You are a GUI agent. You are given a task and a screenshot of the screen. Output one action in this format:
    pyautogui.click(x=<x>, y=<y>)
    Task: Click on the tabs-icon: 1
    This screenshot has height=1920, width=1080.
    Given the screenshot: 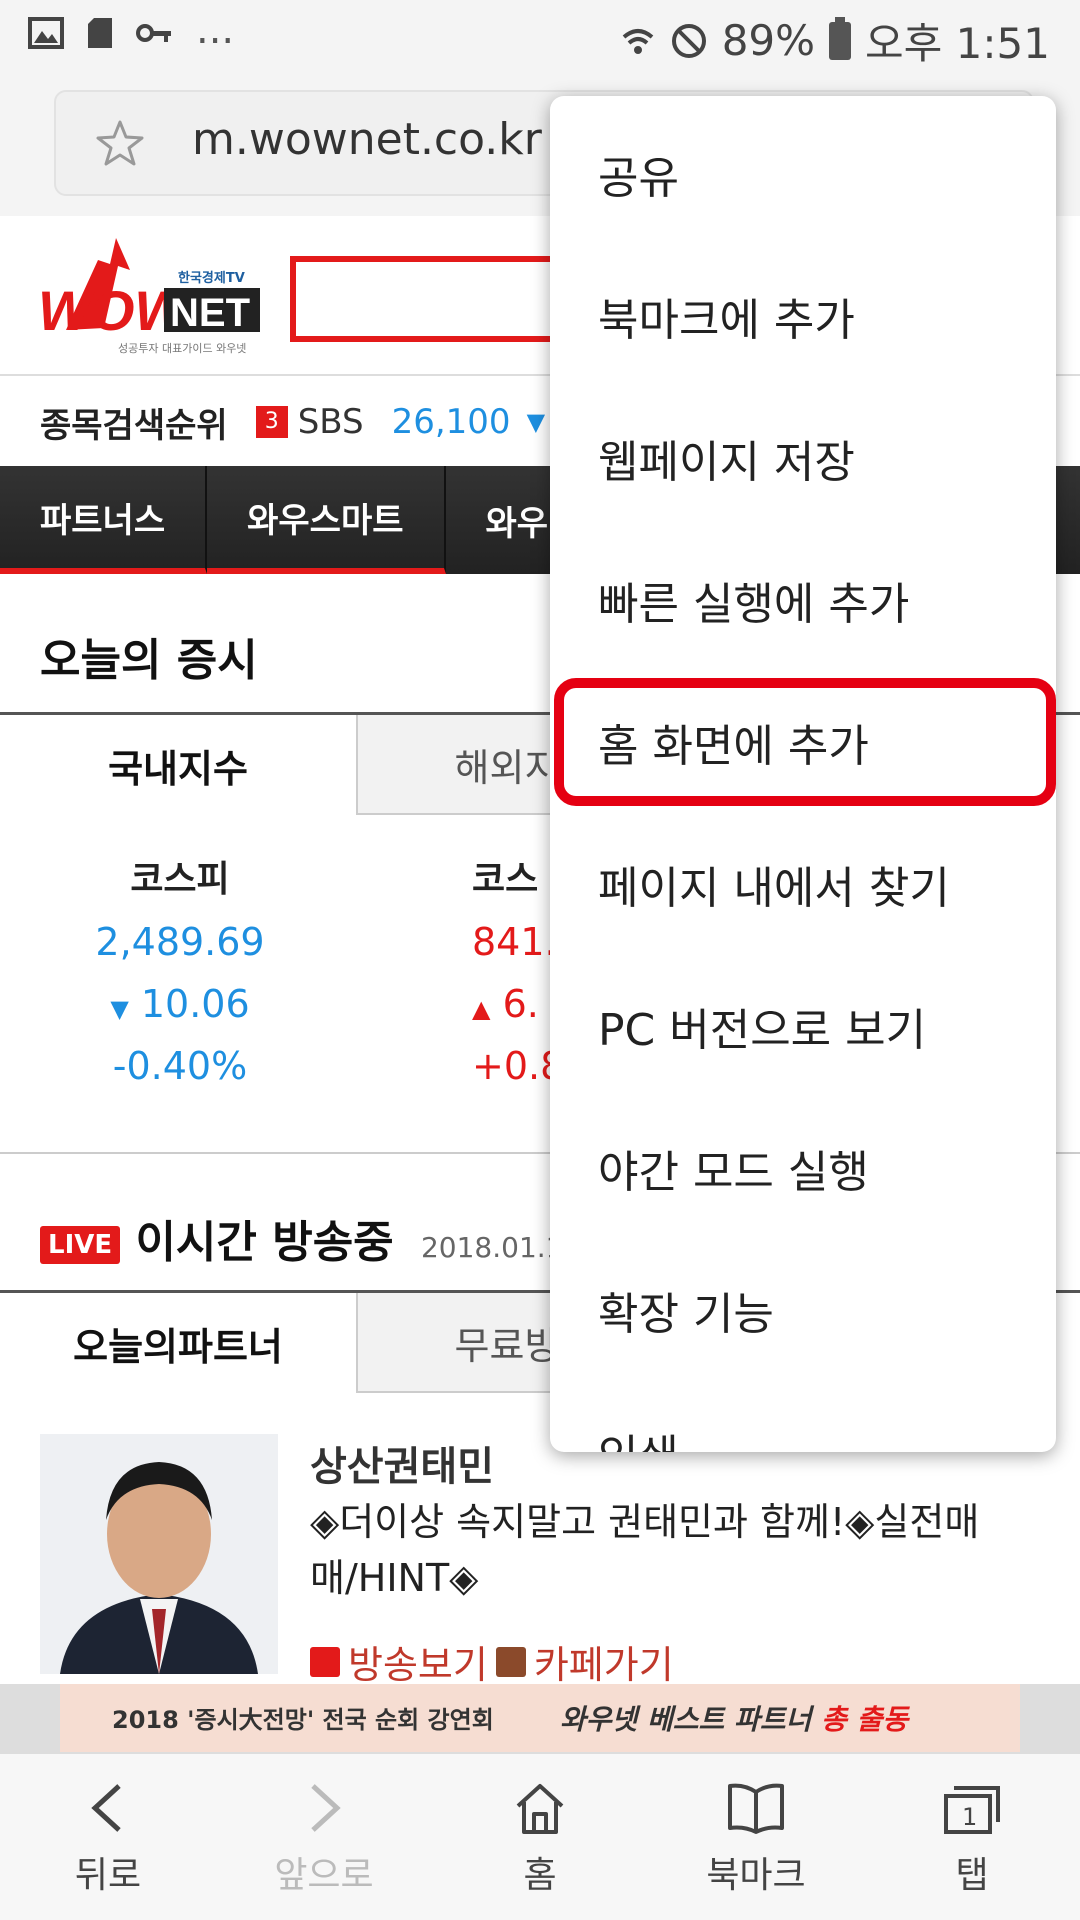 What is the action you would take?
    pyautogui.click(x=972, y=1810)
    